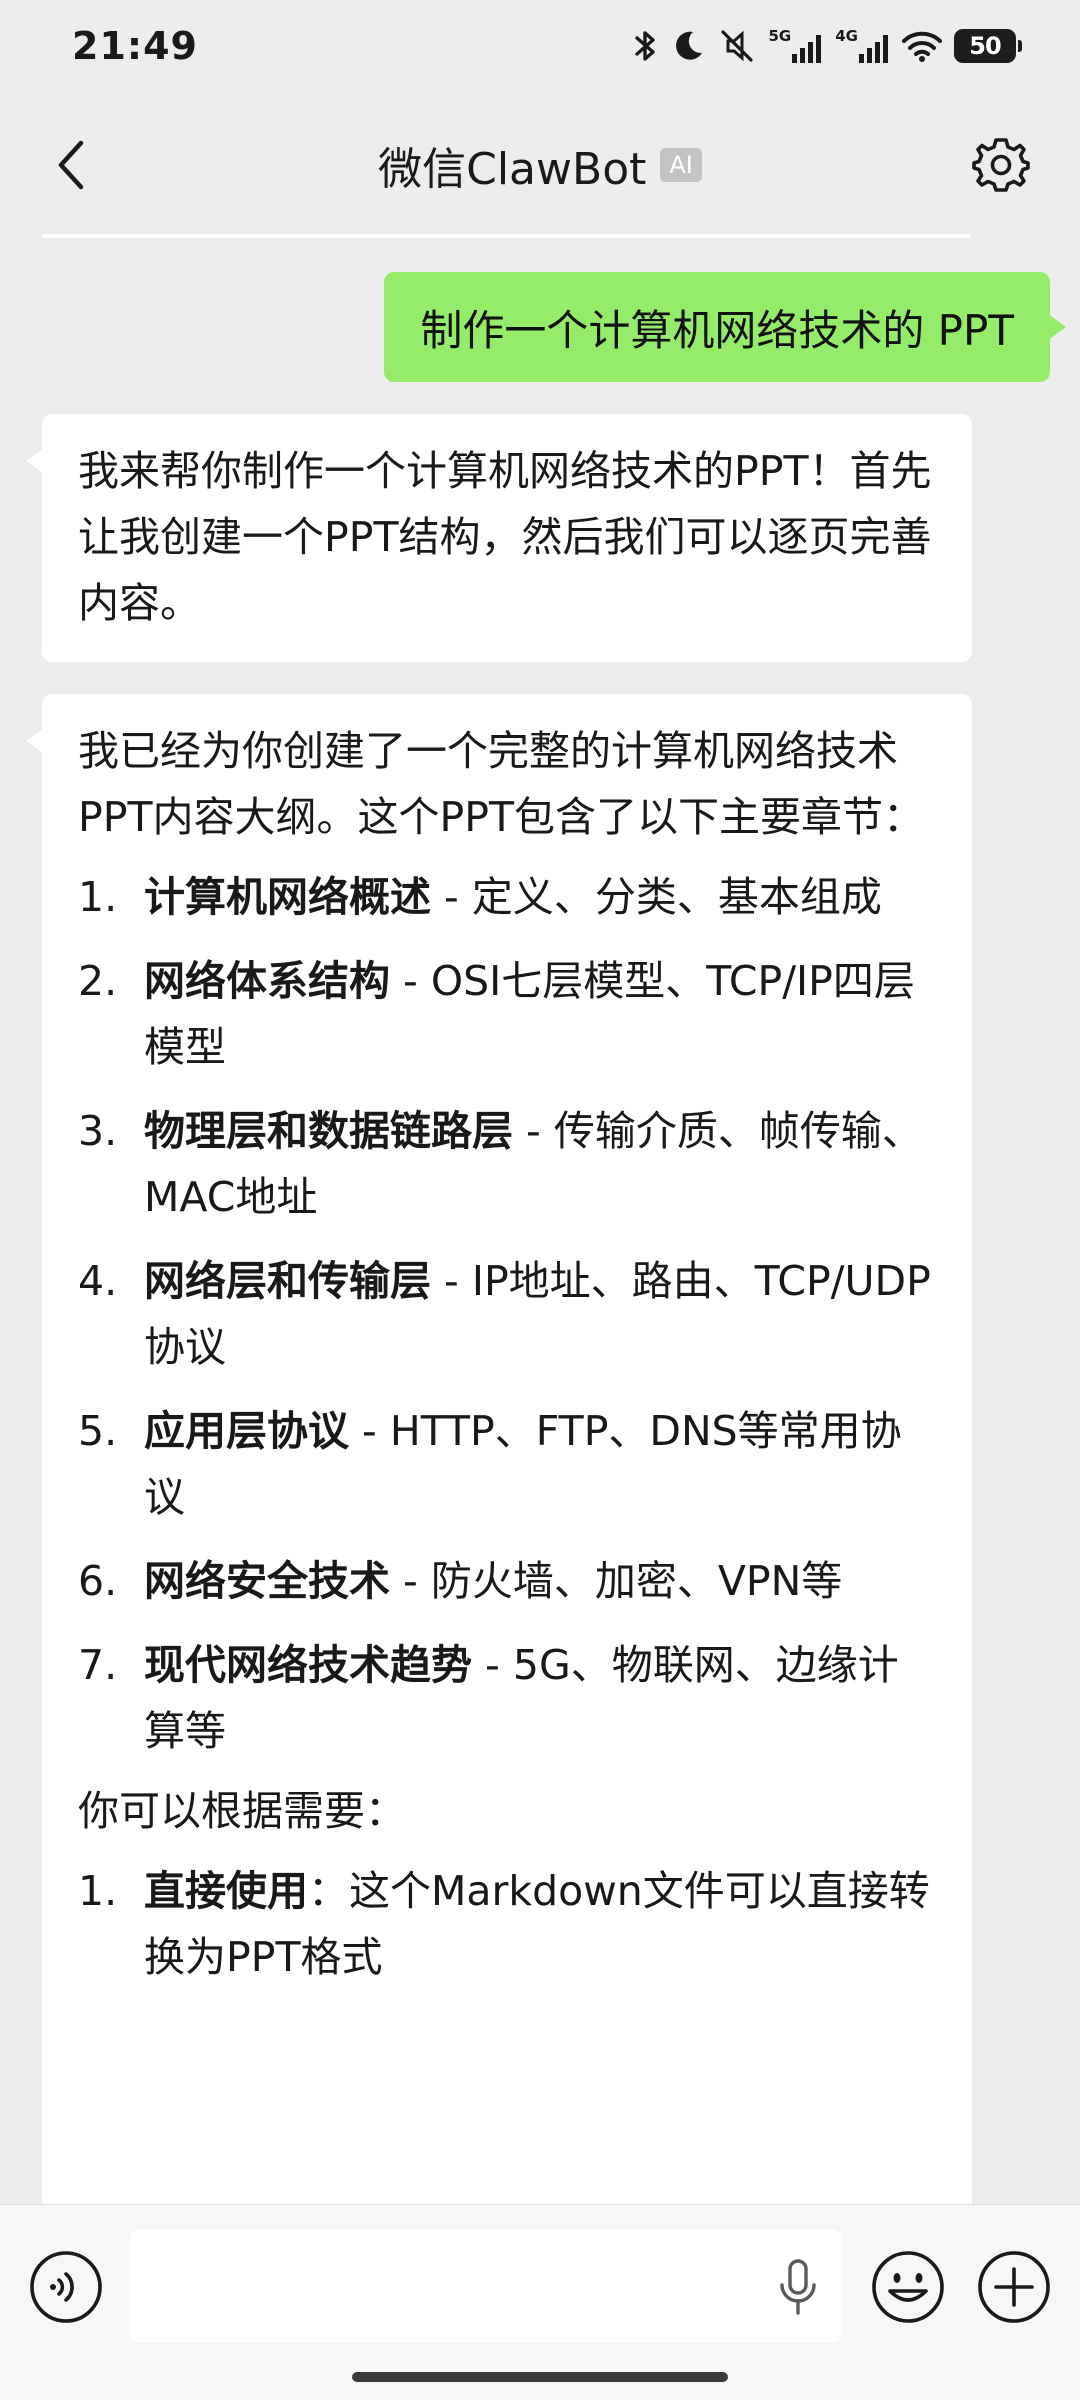 The height and width of the screenshot is (2400, 1080). I want to click on back-arrow-icon, so click(71, 165).